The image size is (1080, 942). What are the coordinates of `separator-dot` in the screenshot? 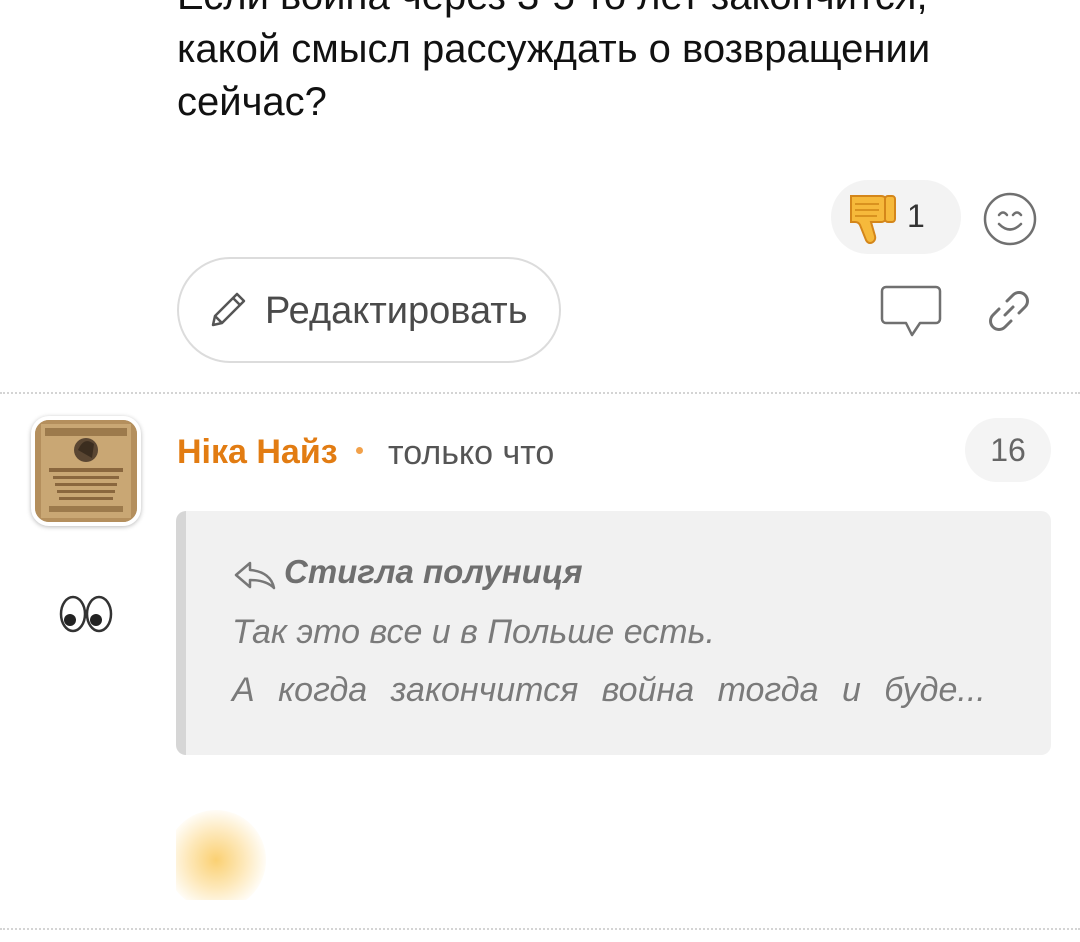 It's located at (359, 450).